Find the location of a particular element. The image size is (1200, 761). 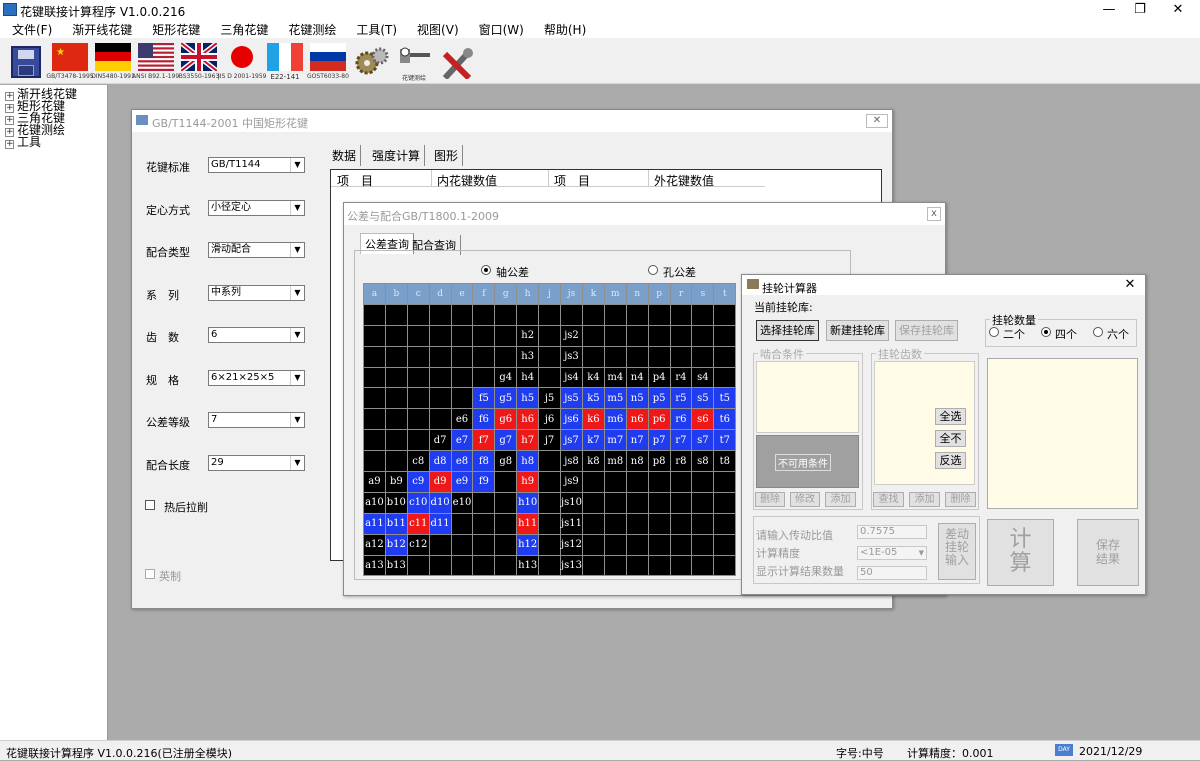

tolerance-cell: n7 is located at coordinates (637, 440).